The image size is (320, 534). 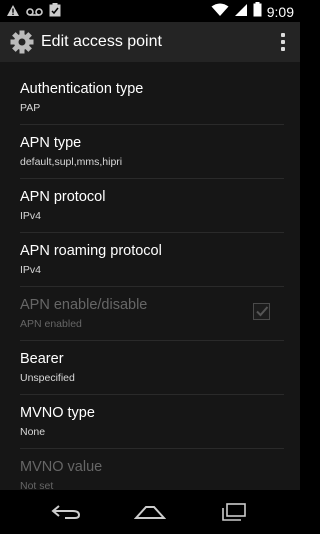 I want to click on pref-mvno-value: MVNO value Not set, so click(x=152, y=469).